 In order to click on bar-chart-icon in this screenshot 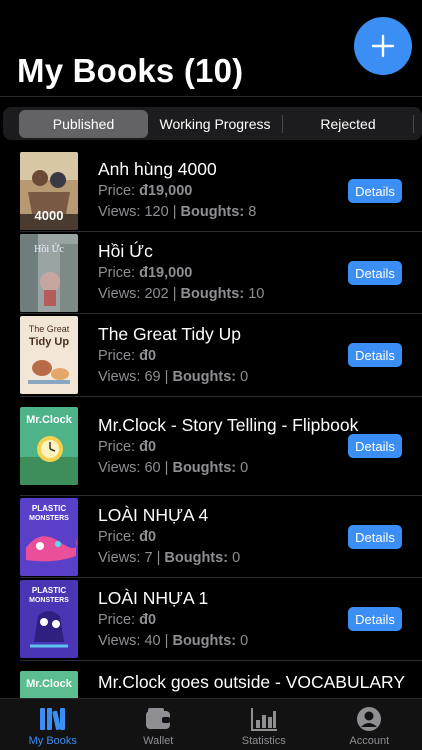, I will do `click(263, 719)`.